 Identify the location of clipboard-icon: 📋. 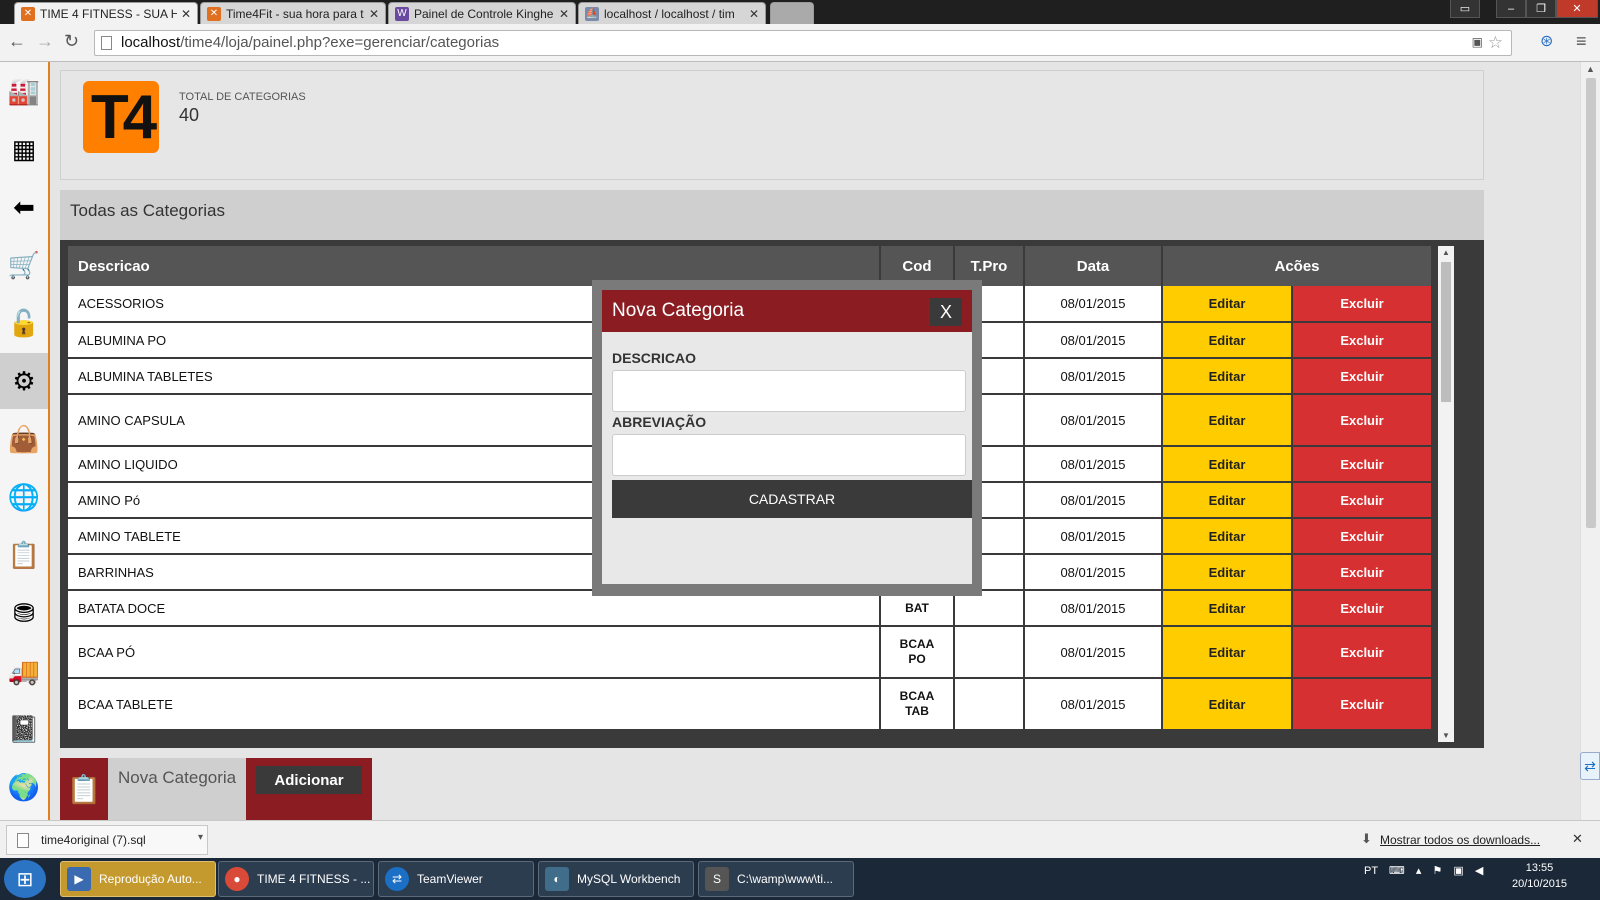
(24, 555).